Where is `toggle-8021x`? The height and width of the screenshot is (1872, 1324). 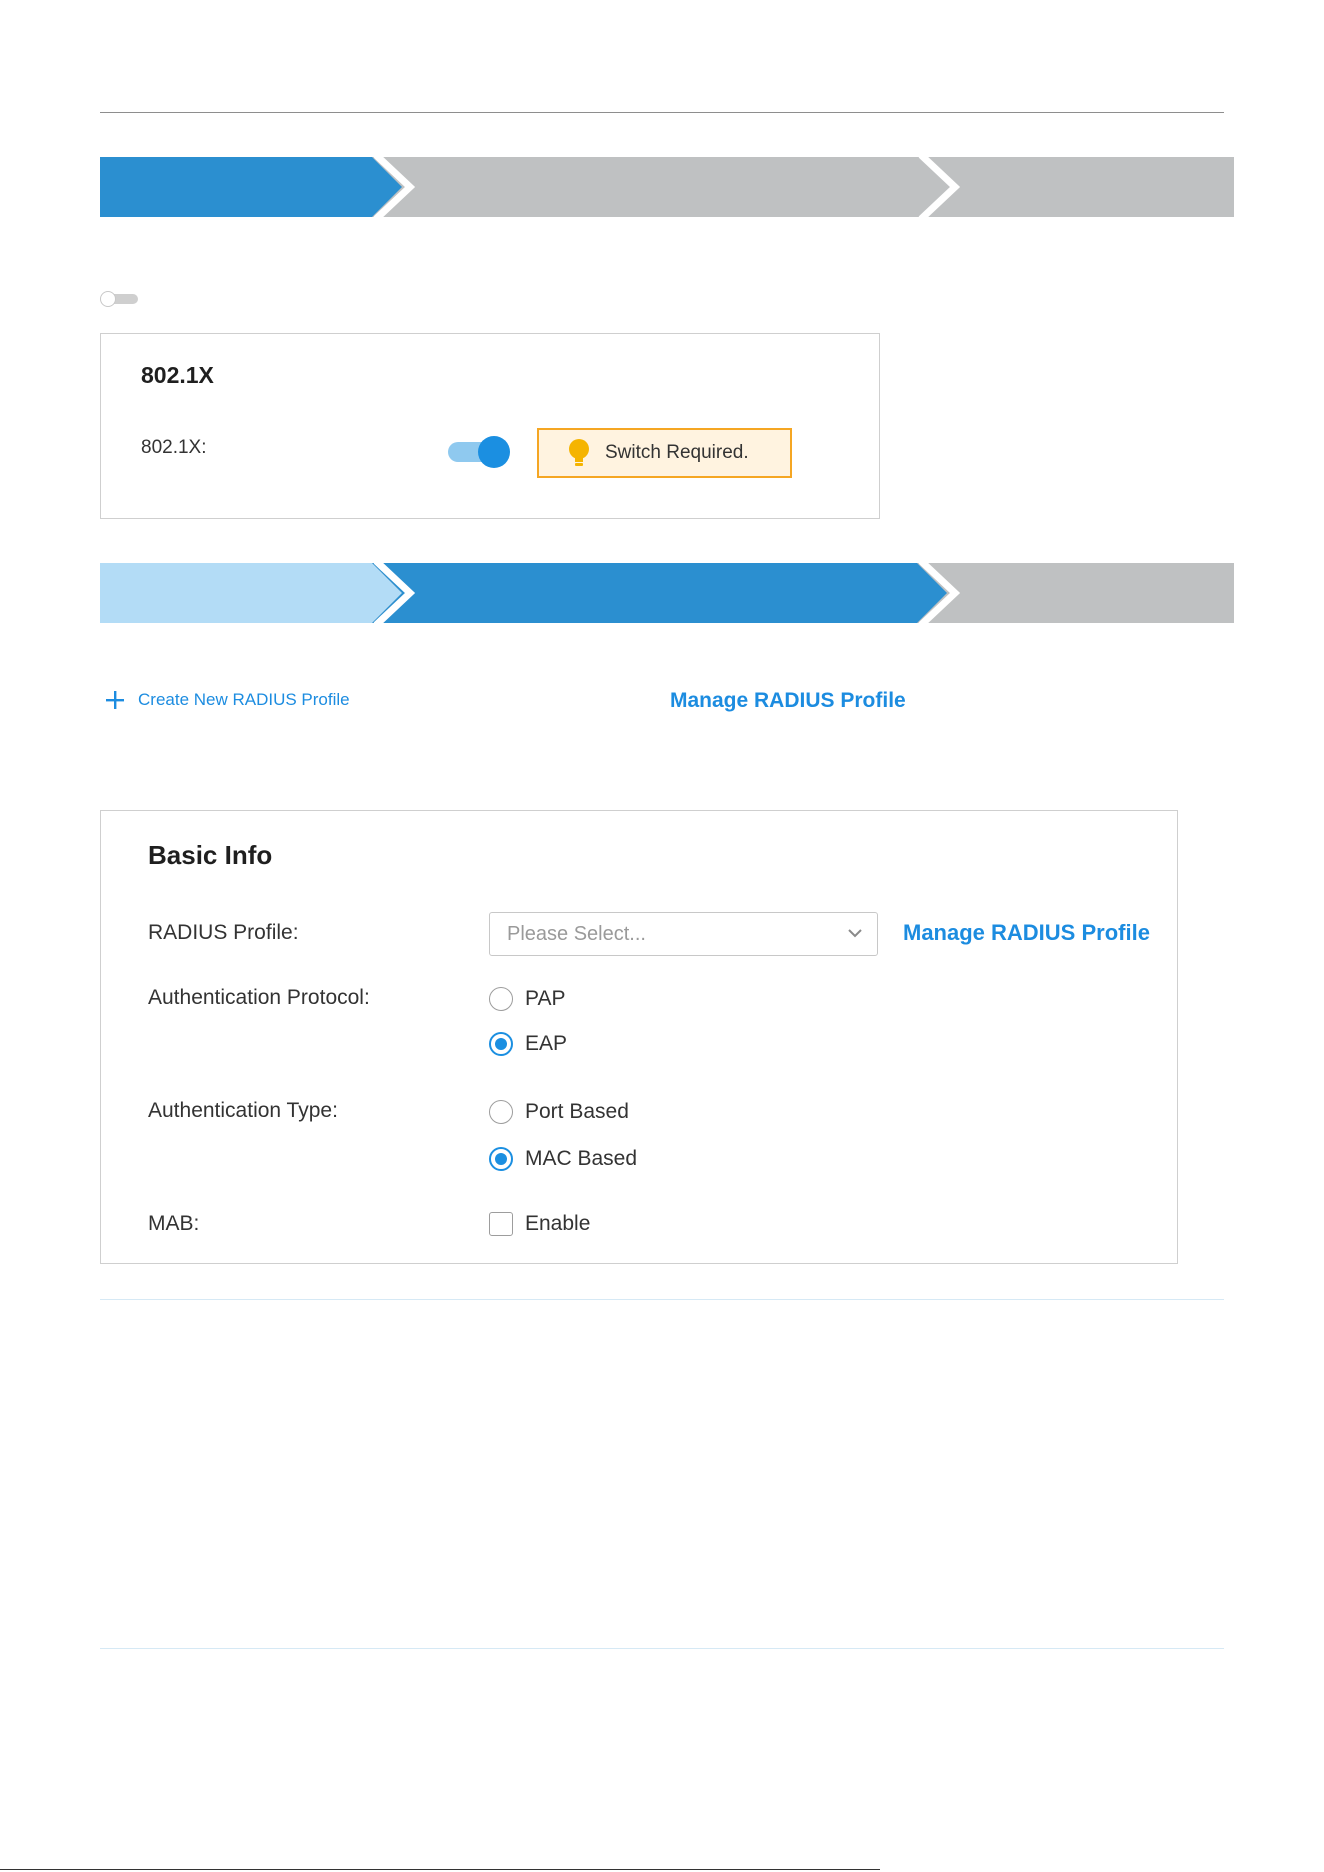 toggle-8021x is located at coordinates (479, 452).